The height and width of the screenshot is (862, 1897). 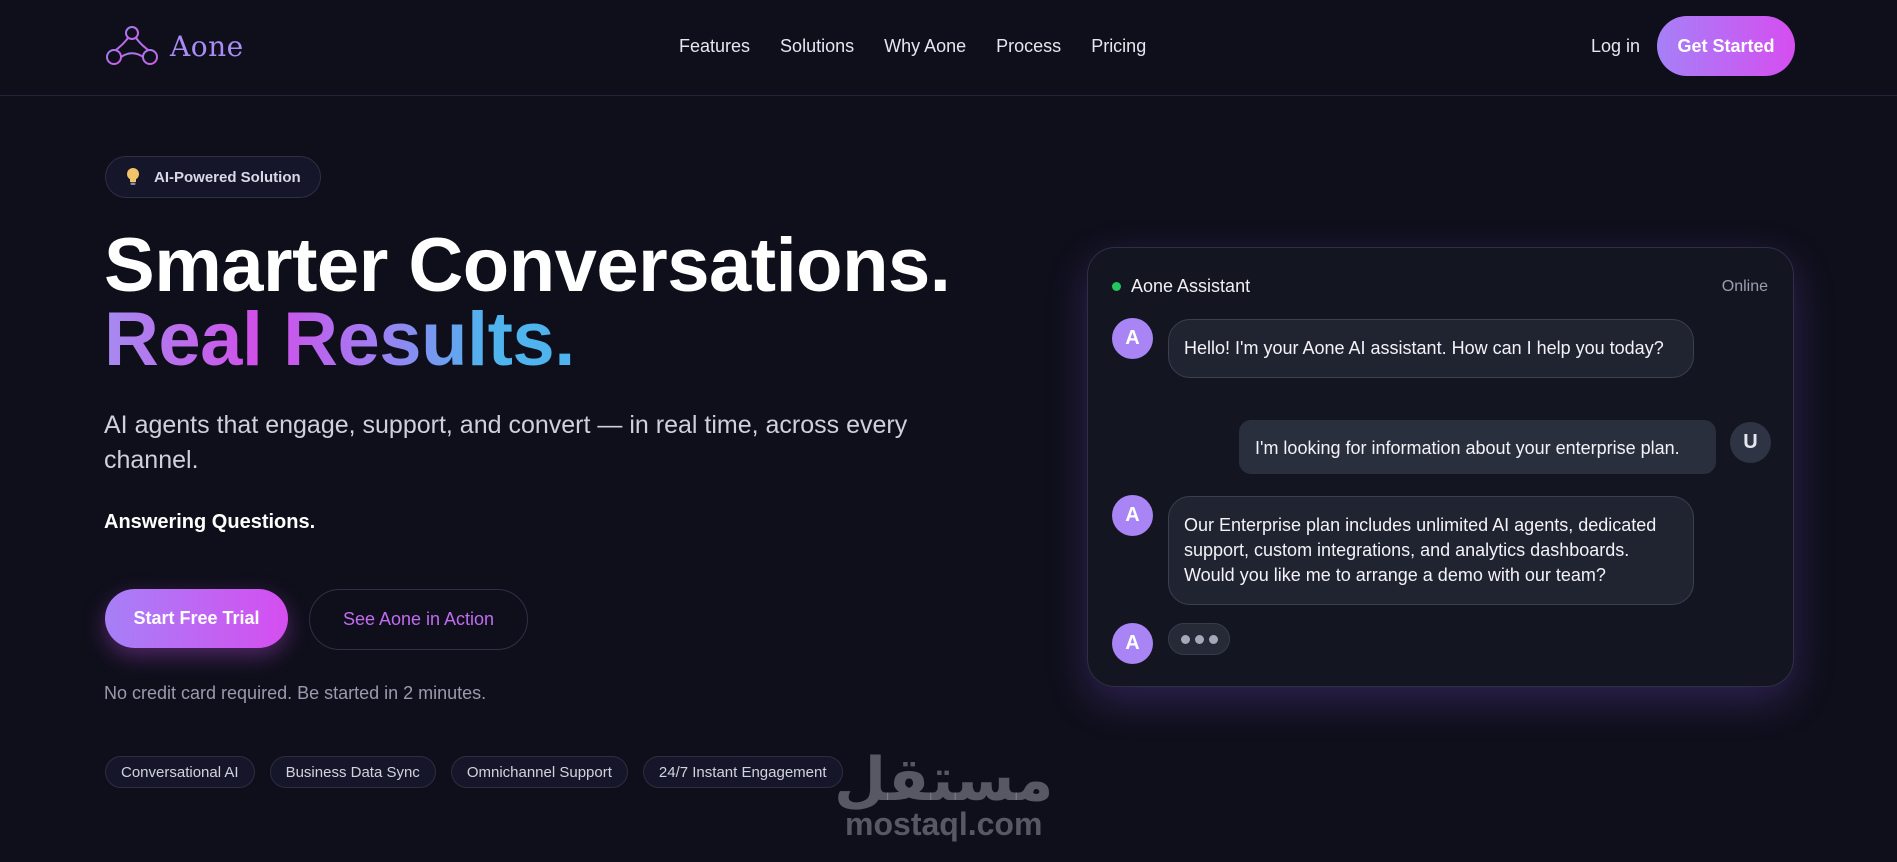 I want to click on nav-link-features: Features, so click(x=714, y=46).